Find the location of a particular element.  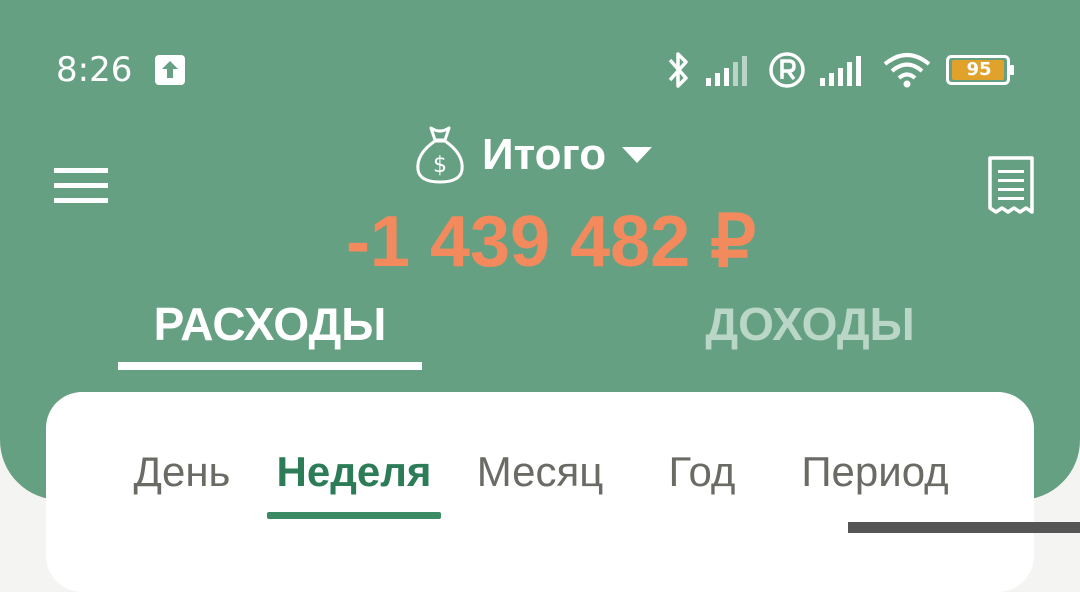

money-bag-icon: $ is located at coordinates (440, 155).